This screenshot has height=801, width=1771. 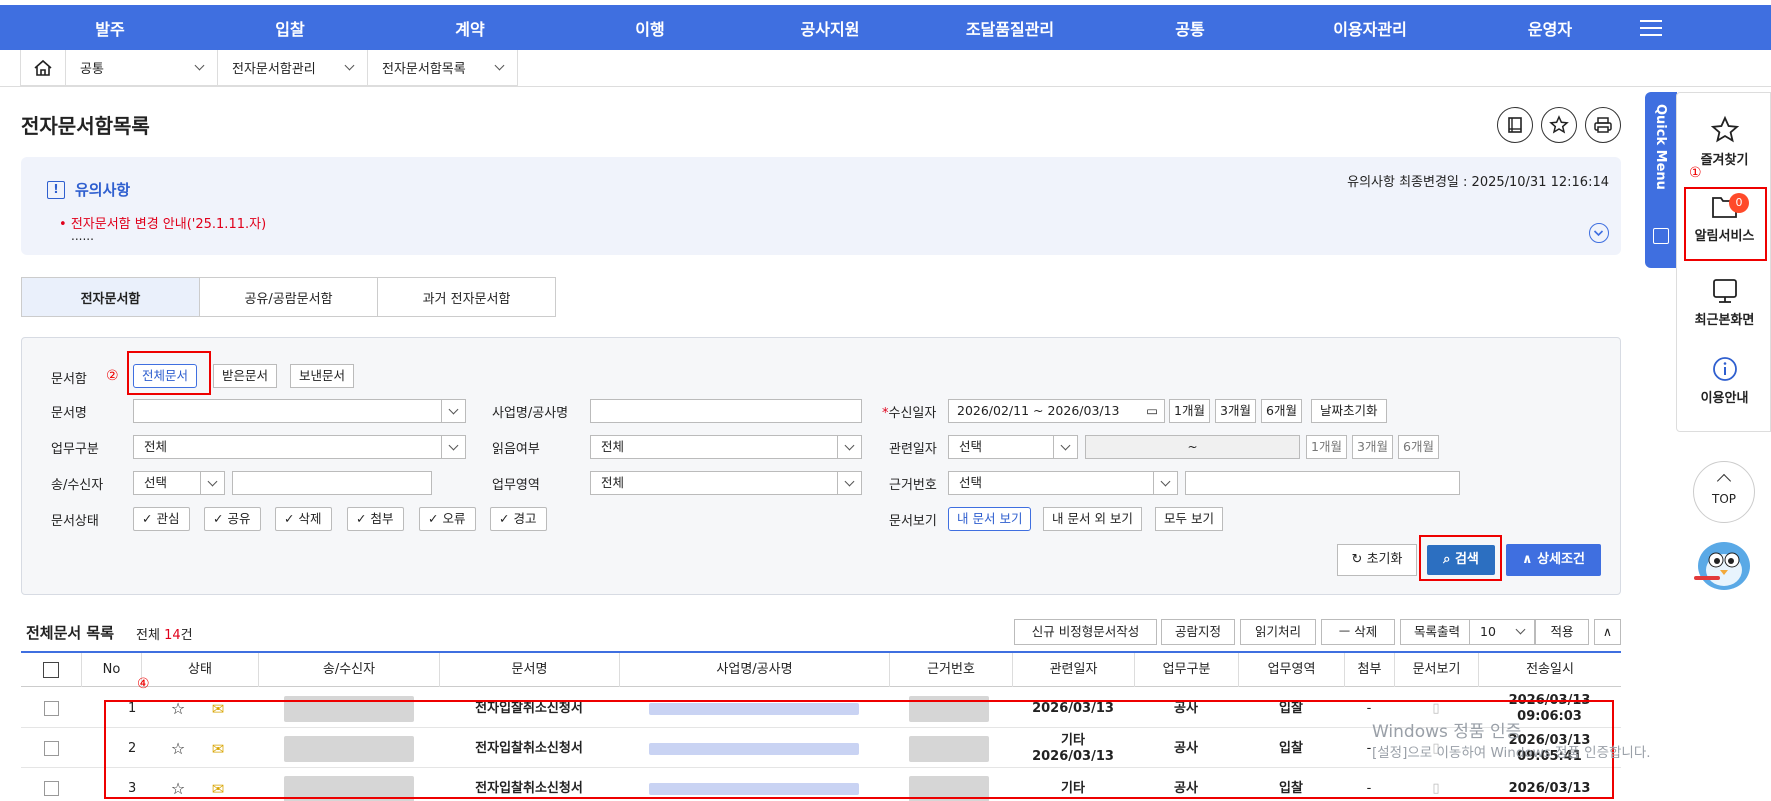 What do you see at coordinates (1607, 632) in the screenshot?
I see `collapse-icon: ∧` at bounding box center [1607, 632].